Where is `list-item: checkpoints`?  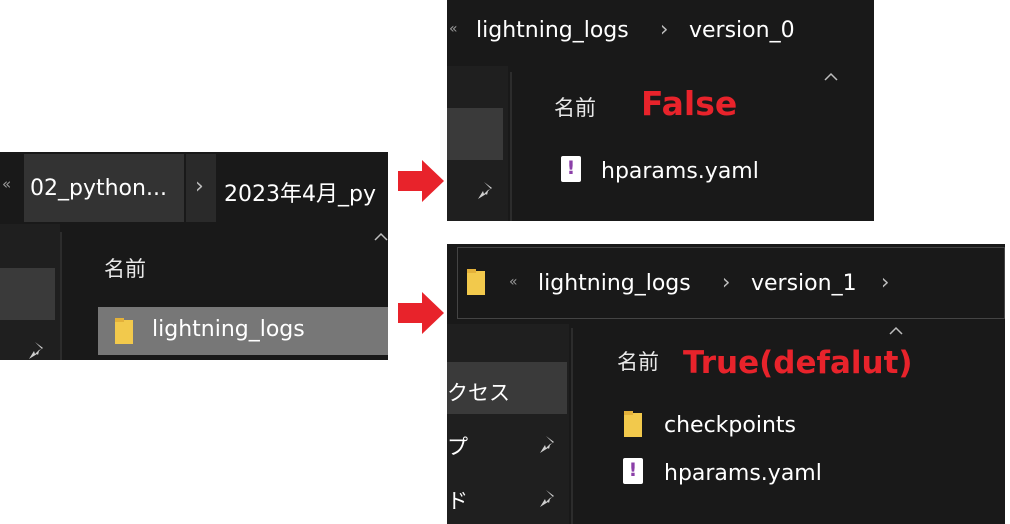
list-item: checkpoints is located at coordinates (799, 426).